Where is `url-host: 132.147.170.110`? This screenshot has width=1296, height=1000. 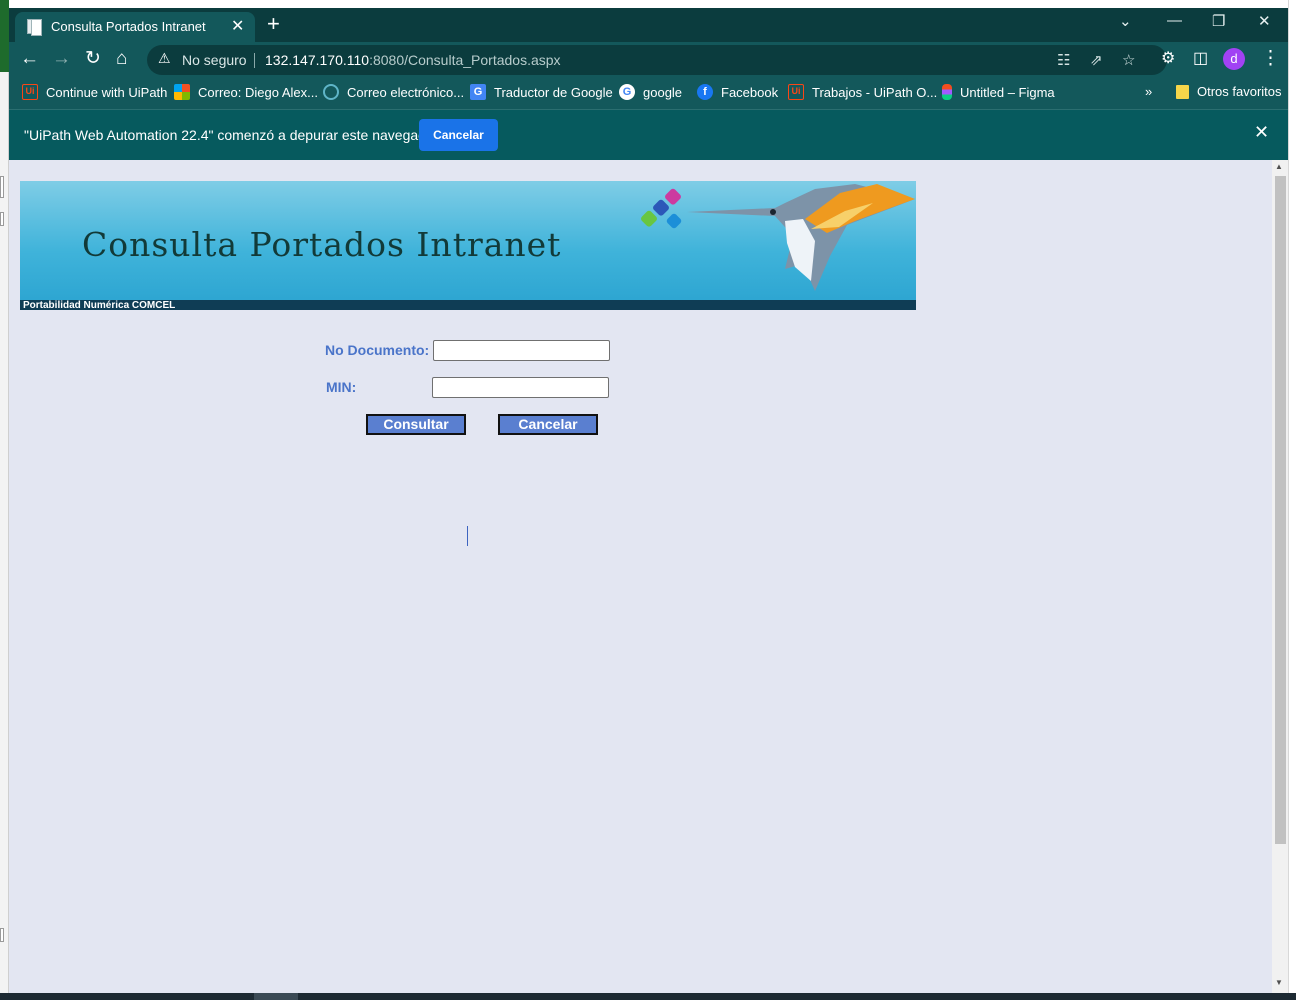
url-host: 132.147.170.110 is located at coordinates (317, 60).